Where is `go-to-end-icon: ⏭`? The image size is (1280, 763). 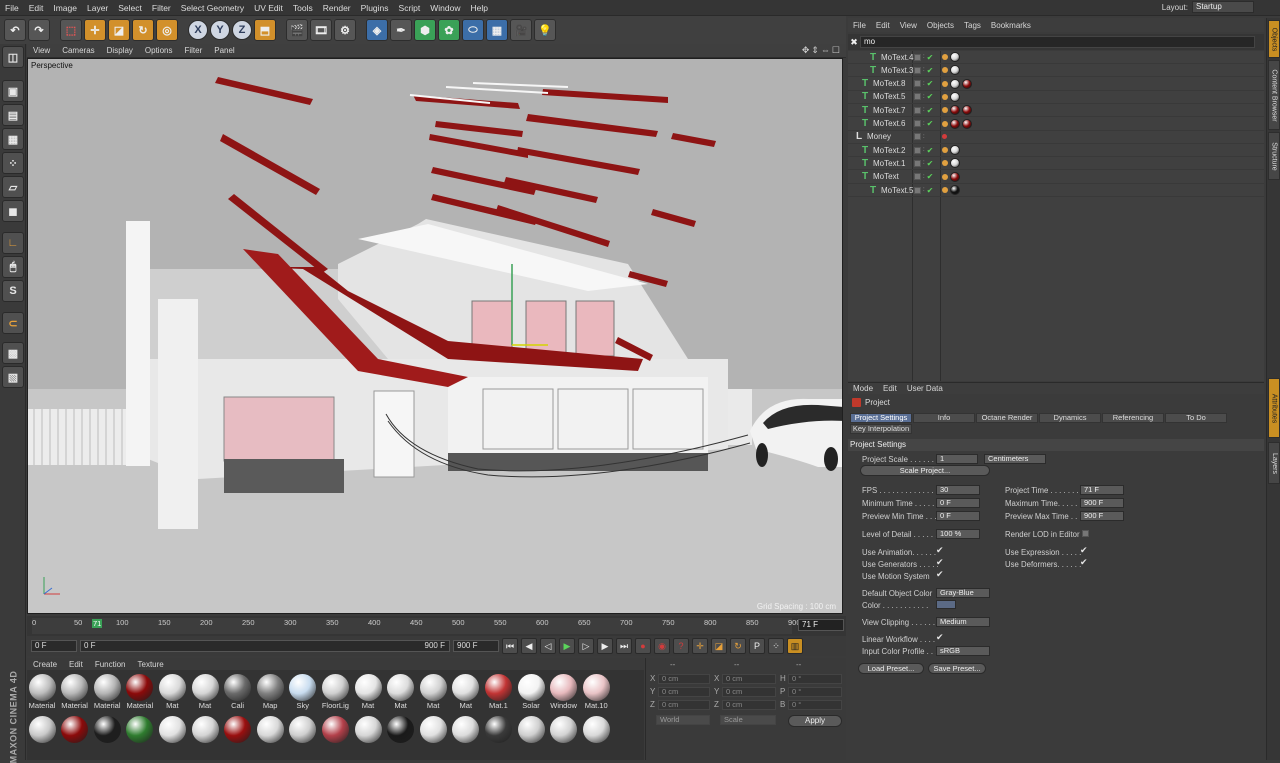
go-to-end-icon: ⏭ is located at coordinates (624, 646).